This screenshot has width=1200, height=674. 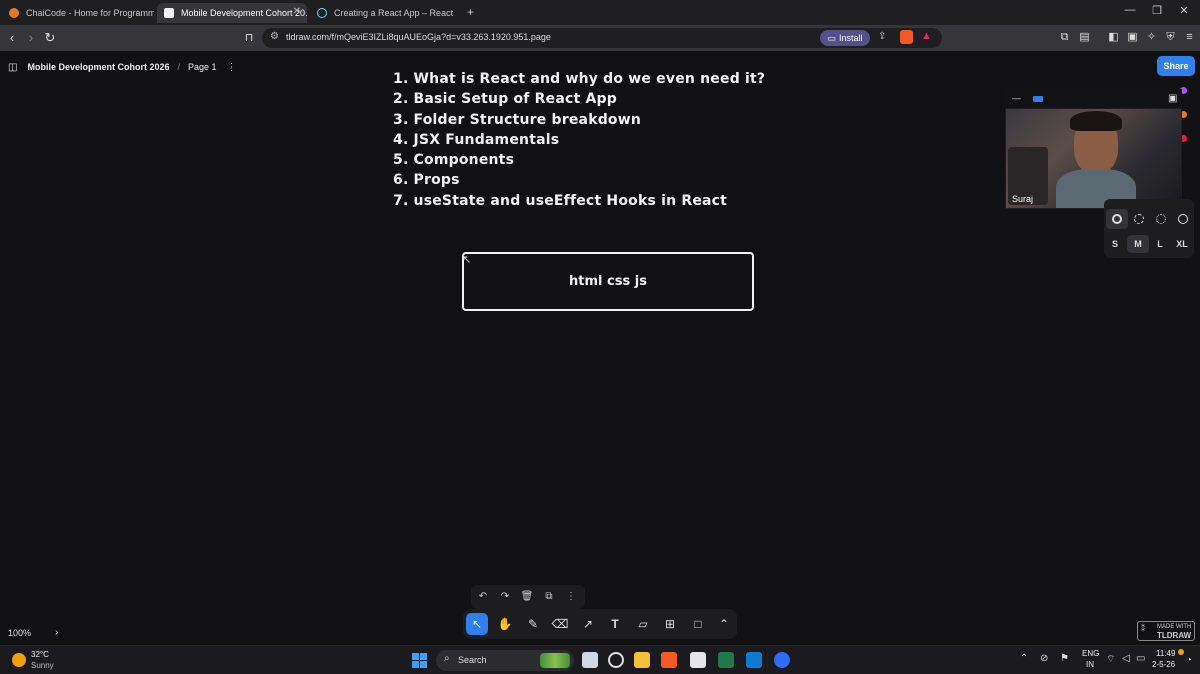 I want to click on presenter-name: Suraj, so click(x=1023, y=199).